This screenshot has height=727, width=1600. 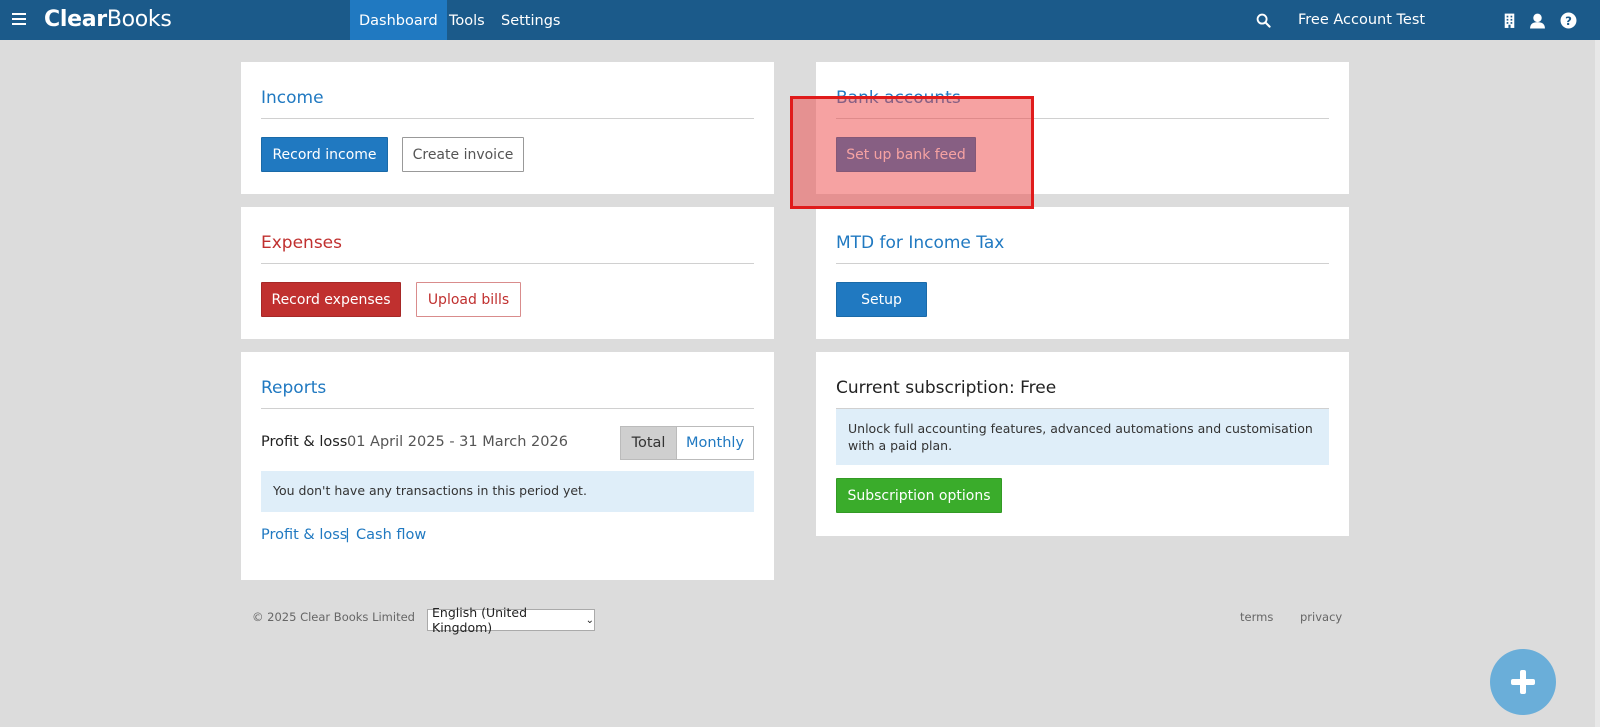 What do you see at coordinates (391, 535) in the screenshot?
I see `cash-flow-link: Cash flow` at bounding box center [391, 535].